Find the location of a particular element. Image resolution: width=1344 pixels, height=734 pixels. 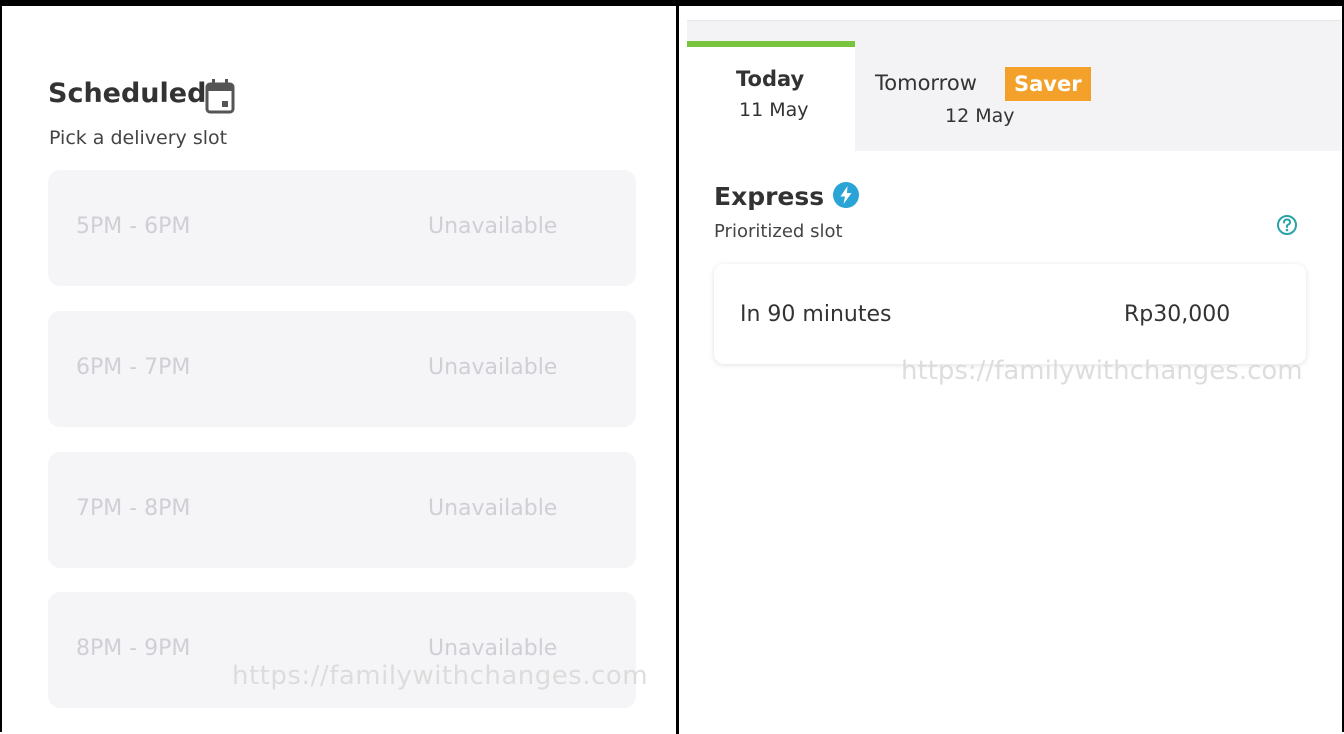

express-option-price: Rp30,000 is located at coordinates (1177, 314).